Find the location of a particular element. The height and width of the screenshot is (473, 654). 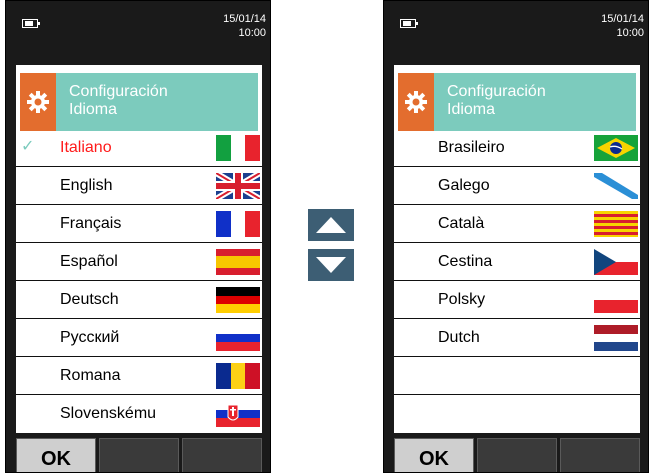

language-label: Romana is located at coordinates (90, 375).